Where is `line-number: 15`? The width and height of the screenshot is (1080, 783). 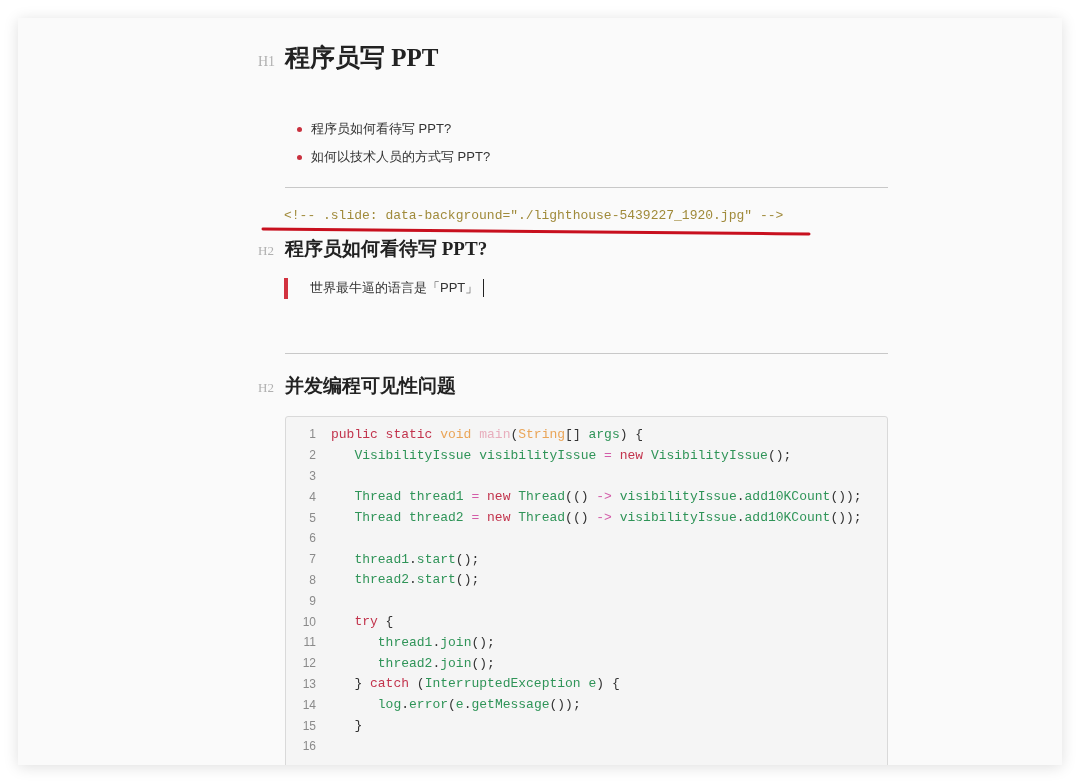
line-number: 15 is located at coordinates (309, 725).